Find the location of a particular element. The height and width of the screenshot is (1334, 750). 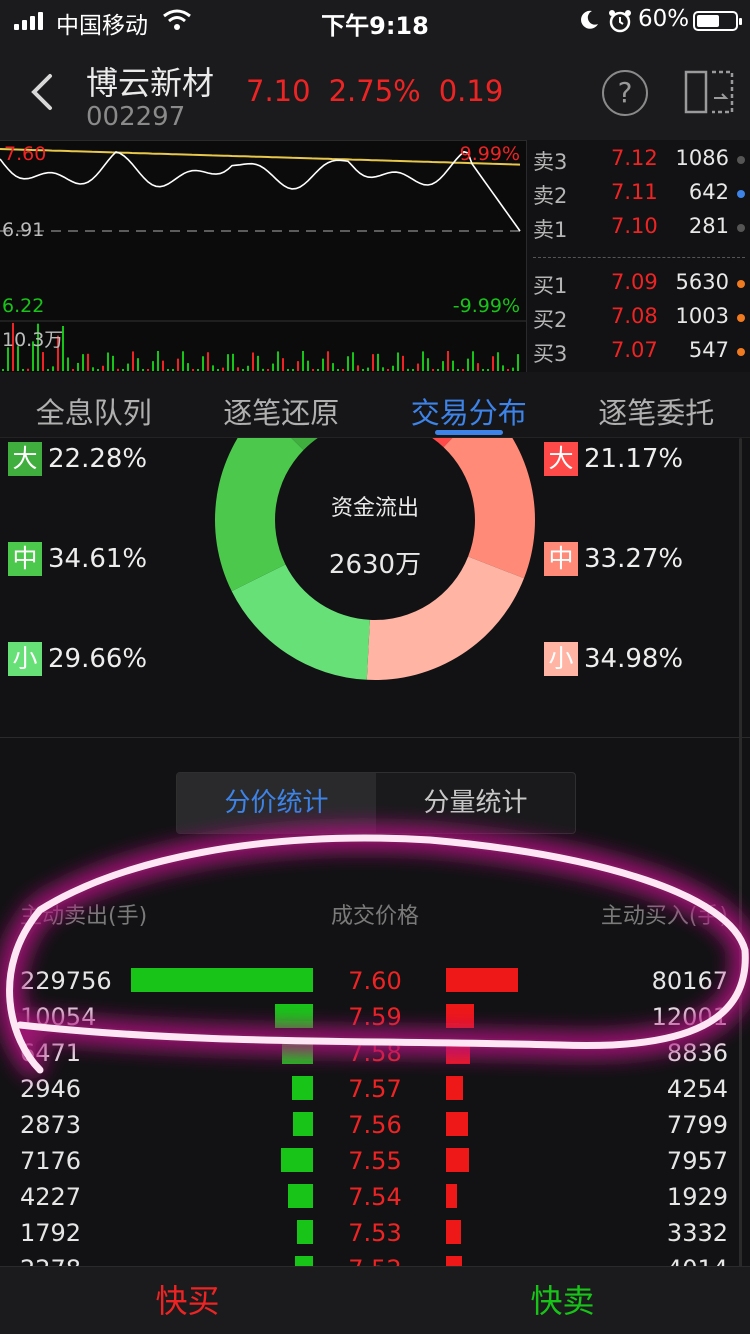

tab-label: 逐笔还原 is located at coordinates (281, 413).